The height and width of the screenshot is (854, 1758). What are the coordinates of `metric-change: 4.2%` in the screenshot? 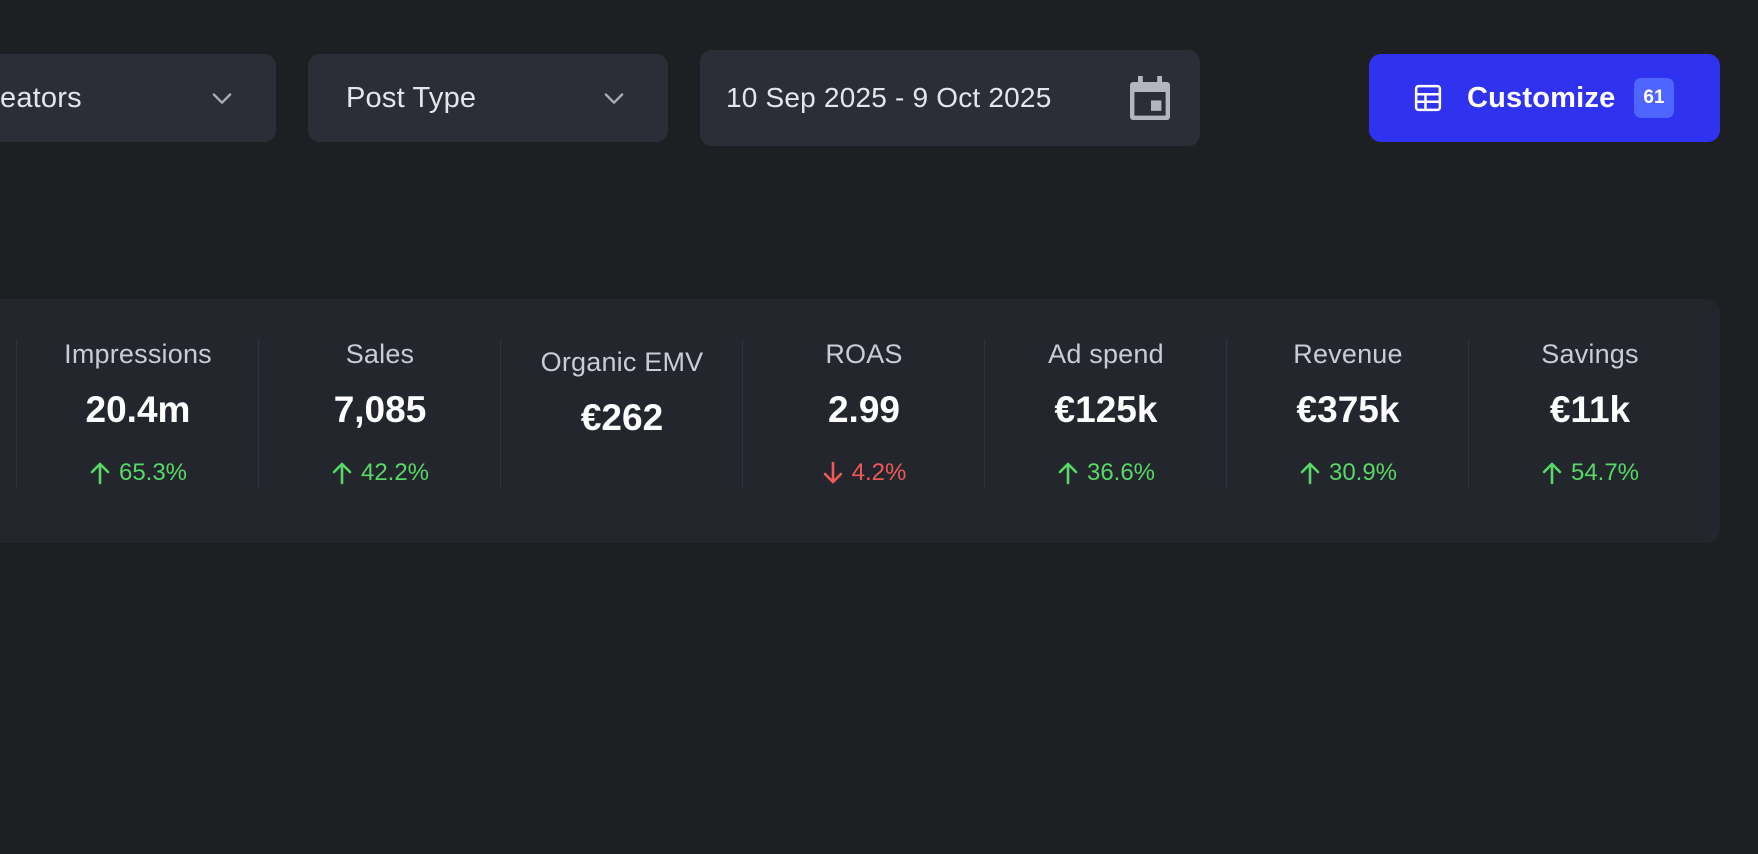 It's located at (864, 473).